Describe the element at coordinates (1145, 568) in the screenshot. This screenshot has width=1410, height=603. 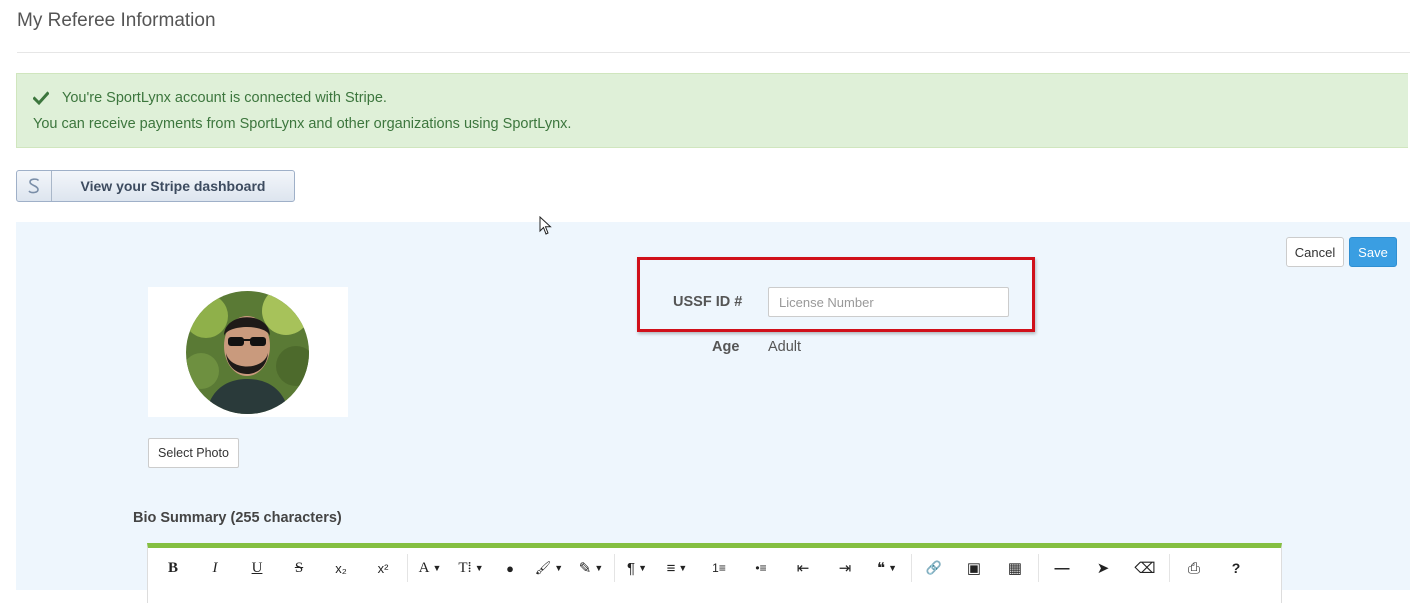
I see `eraser-icon: ⌫` at that location.